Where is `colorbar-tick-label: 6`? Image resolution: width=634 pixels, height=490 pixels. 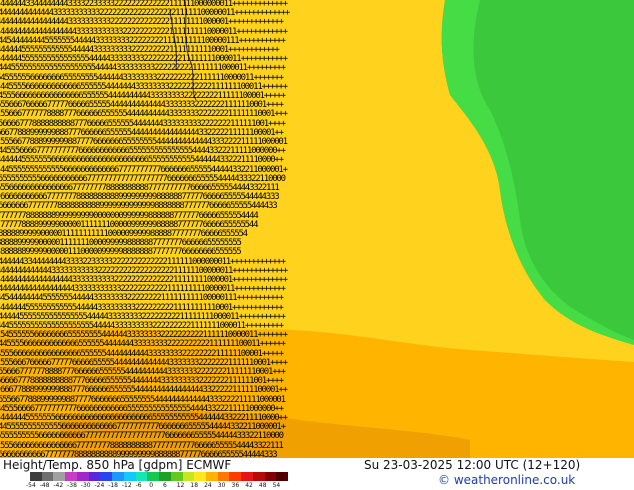
colorbar-tick-label: 6 is located at coordinates (165, 485).